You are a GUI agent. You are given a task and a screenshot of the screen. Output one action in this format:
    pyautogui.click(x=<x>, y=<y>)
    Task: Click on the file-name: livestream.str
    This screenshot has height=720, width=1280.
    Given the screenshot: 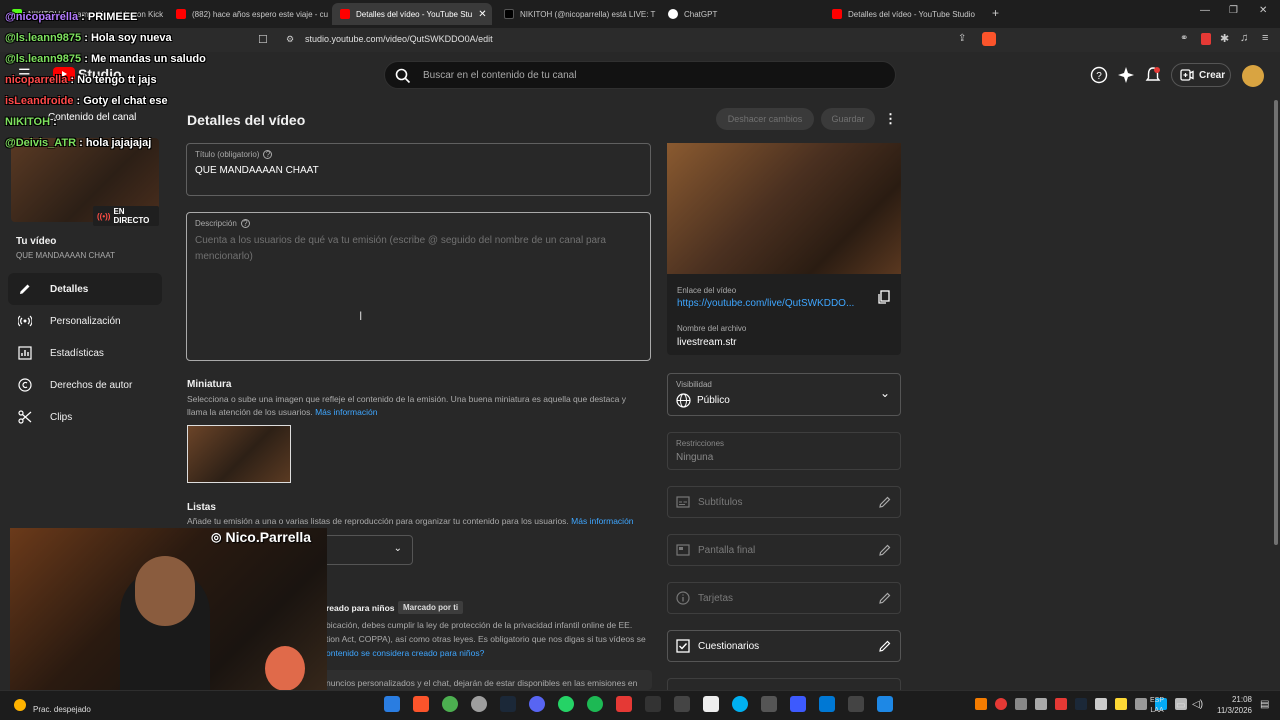 What is the action you would take?
    pyautogui.click(x=707, y=342)
    